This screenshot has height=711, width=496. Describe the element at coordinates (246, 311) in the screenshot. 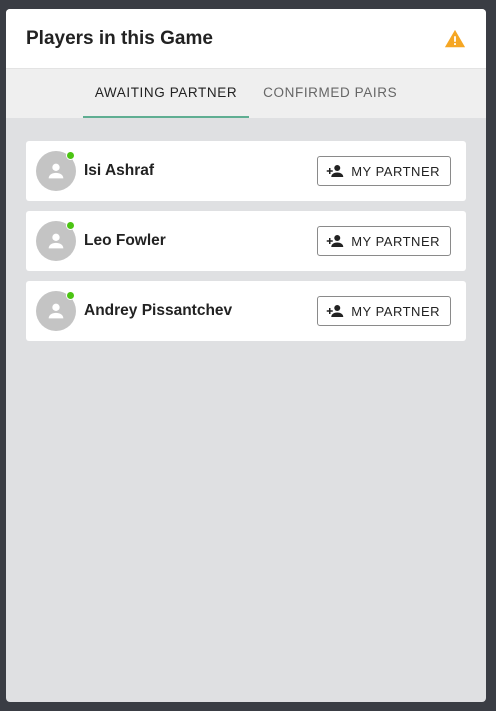

I see `list-item: Andrey Pissantchev MY PARTNER` at that location.